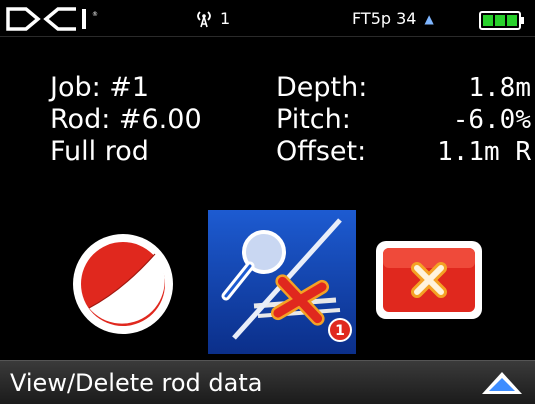 Image resolution: width=535 pixels, height=404 pixels. I want to click on measurements: Depth: 1.8m Pitch: -6.0% Offset: 1.1m R, so click(403, 120).